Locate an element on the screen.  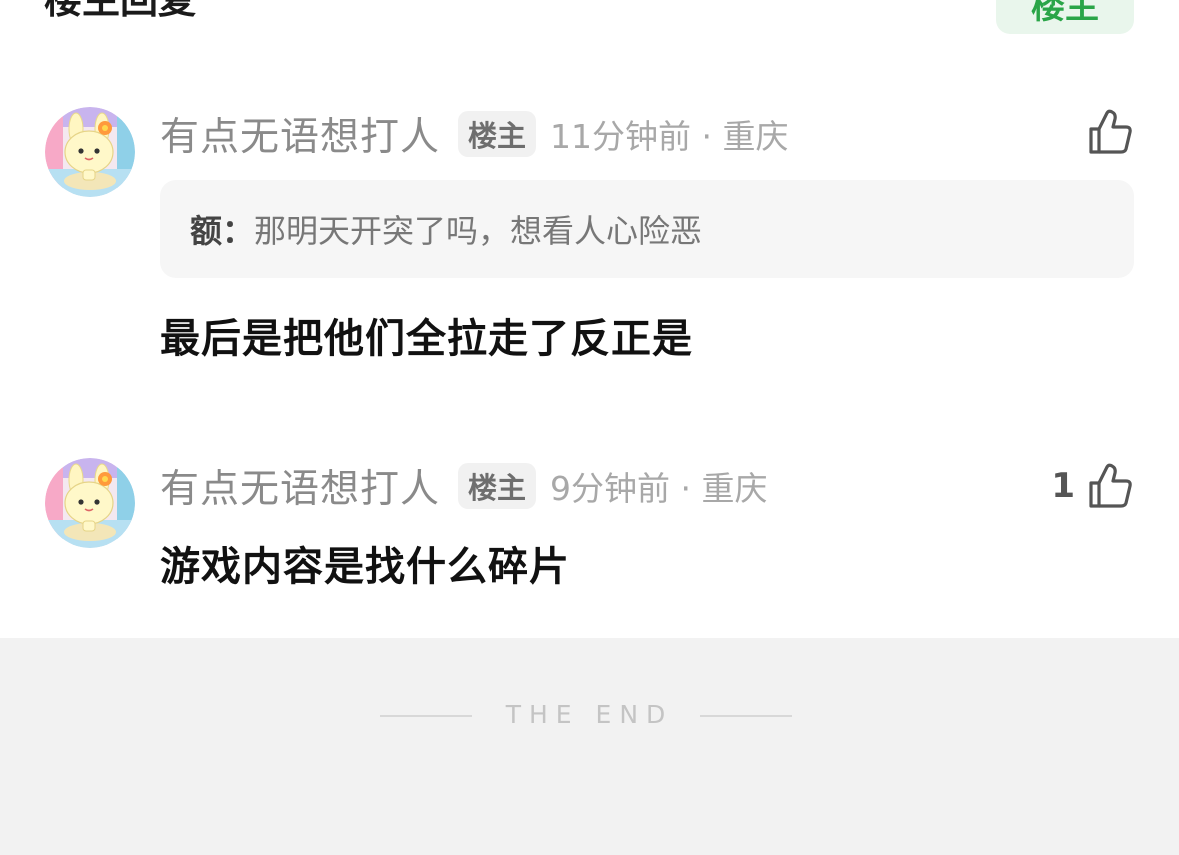
like-count: 1 is located at coordinates (1063, 486).